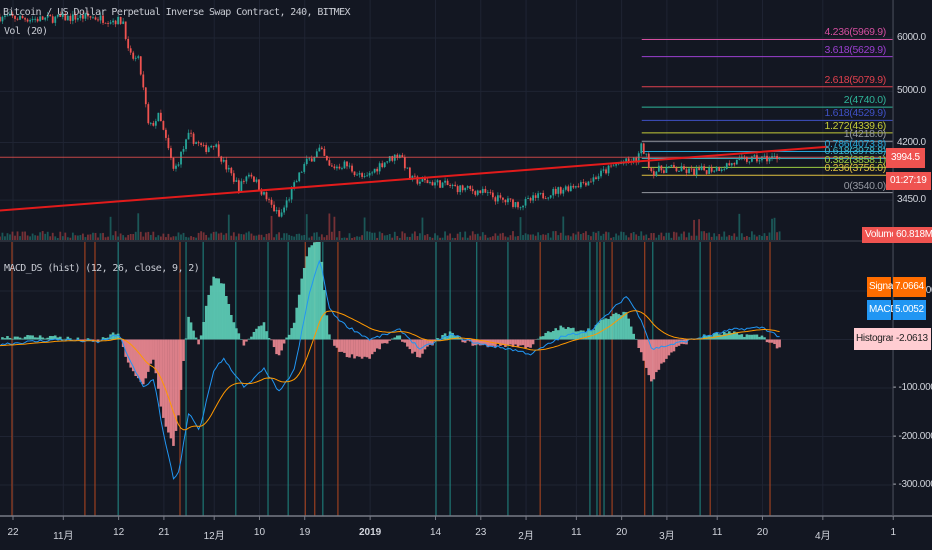 The height and width of the screenshot is (550, 932). What do you see at coordinates (414, 178) in the screenshot?
I see `trendline` at bounding box center [414, 178].